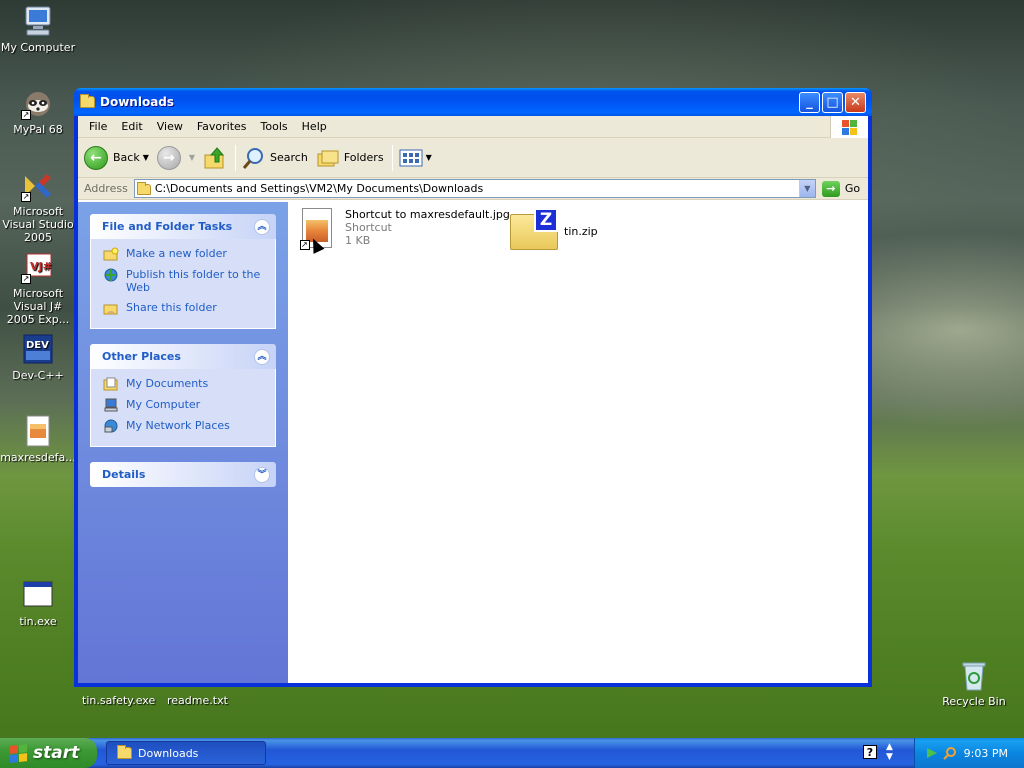  What do you see at coordinates (38, 185) in the screenshot?
I see `visual-studio-icon: ↗` at bounding box center [38, 185].